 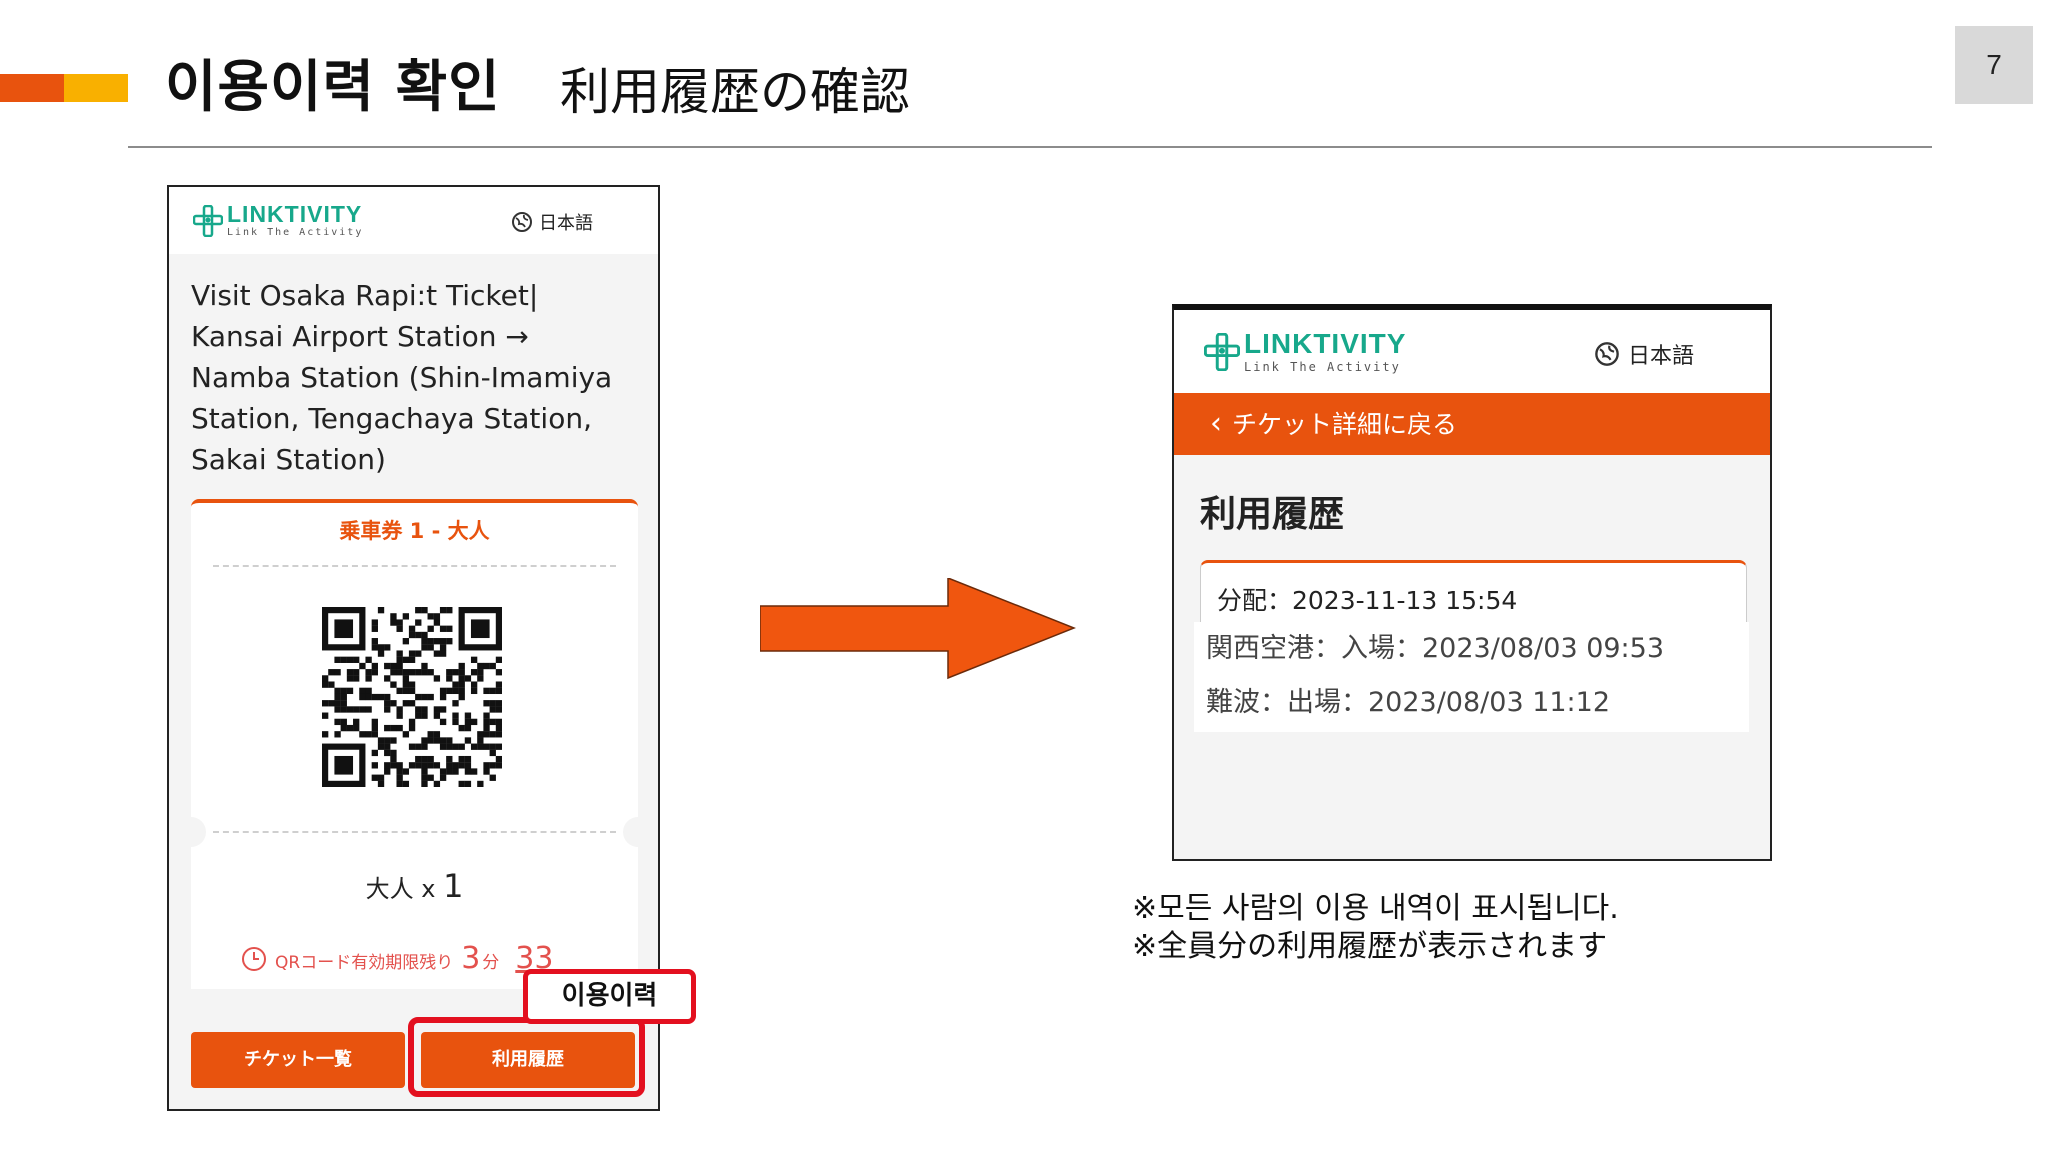 What do you see at coordinates (491, 963) in the screenshot?
I see `qr-timer-minutes-unit: 分` at bounding box center [491, 963].